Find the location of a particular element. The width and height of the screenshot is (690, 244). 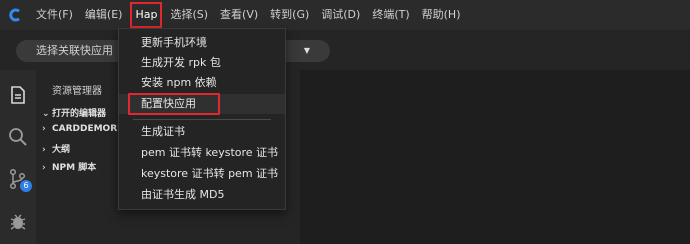

debug-icon is located at coordinates (18, 221).